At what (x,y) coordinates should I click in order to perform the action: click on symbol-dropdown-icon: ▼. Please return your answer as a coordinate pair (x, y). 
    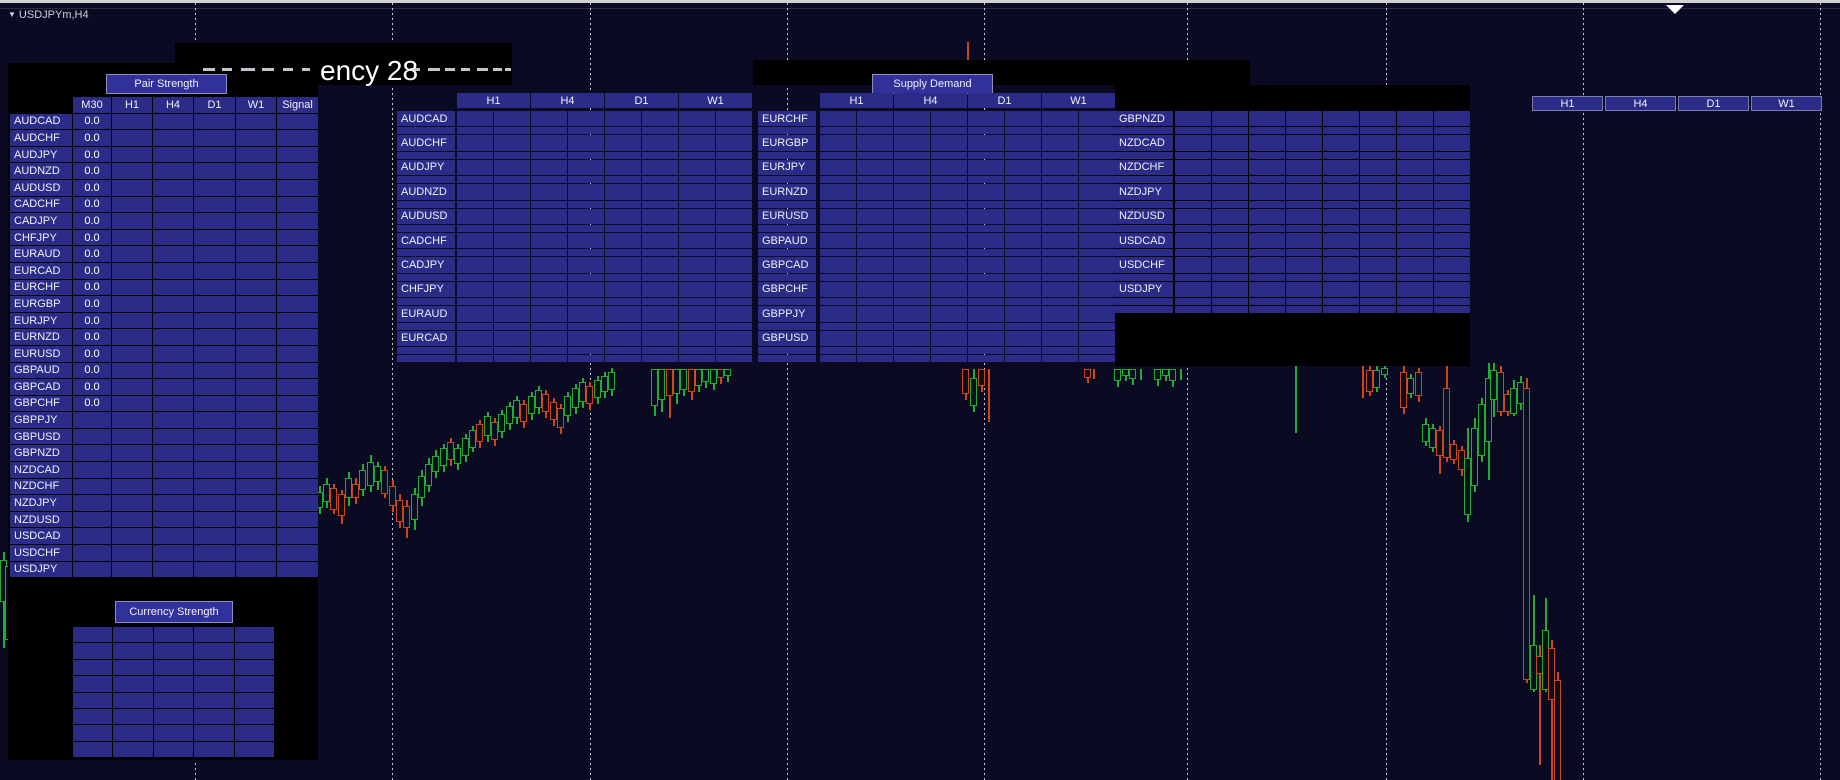
    Looking at the image, I should click on (12, 14).